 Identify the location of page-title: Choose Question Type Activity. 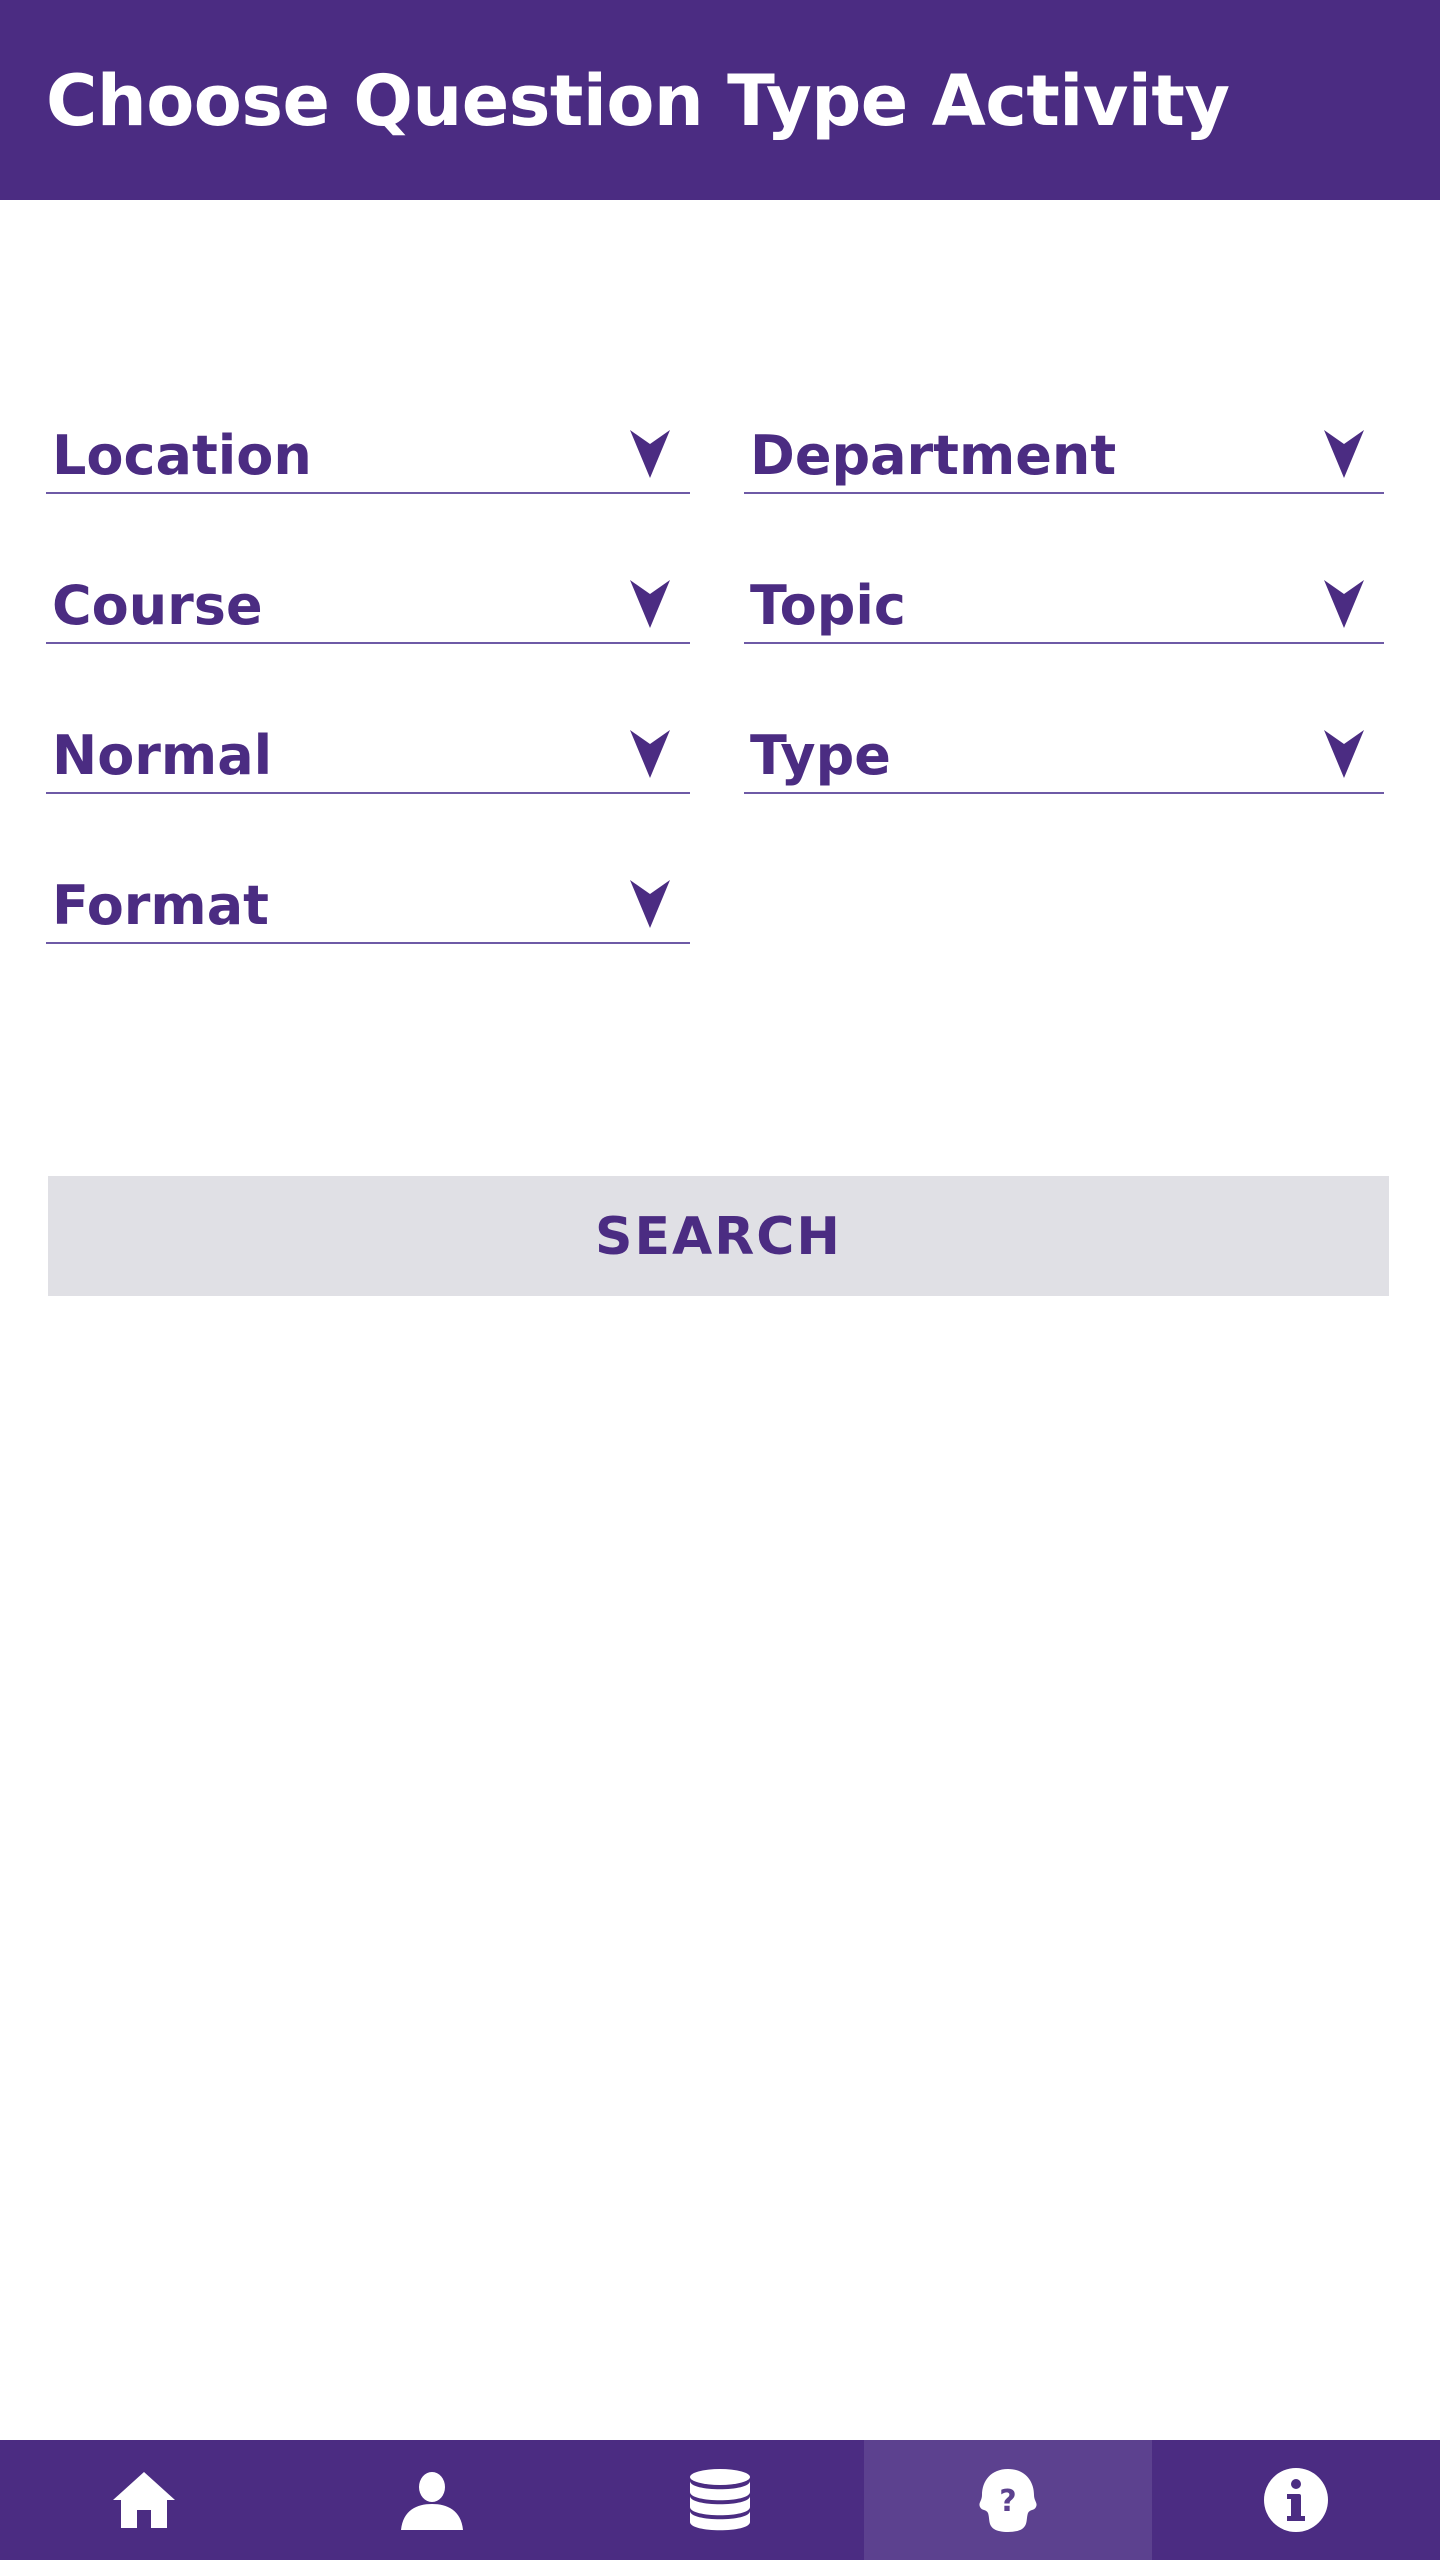
(638, 101).